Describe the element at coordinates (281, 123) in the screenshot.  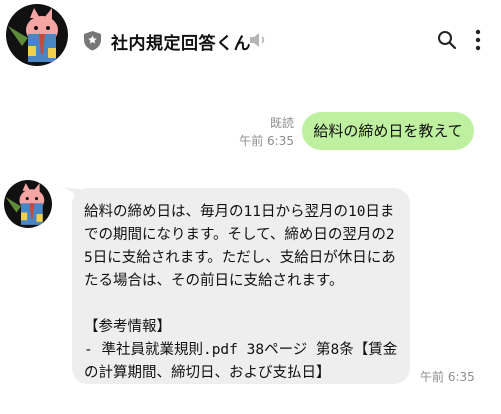
I see `read-receipt: 既読` at that location.